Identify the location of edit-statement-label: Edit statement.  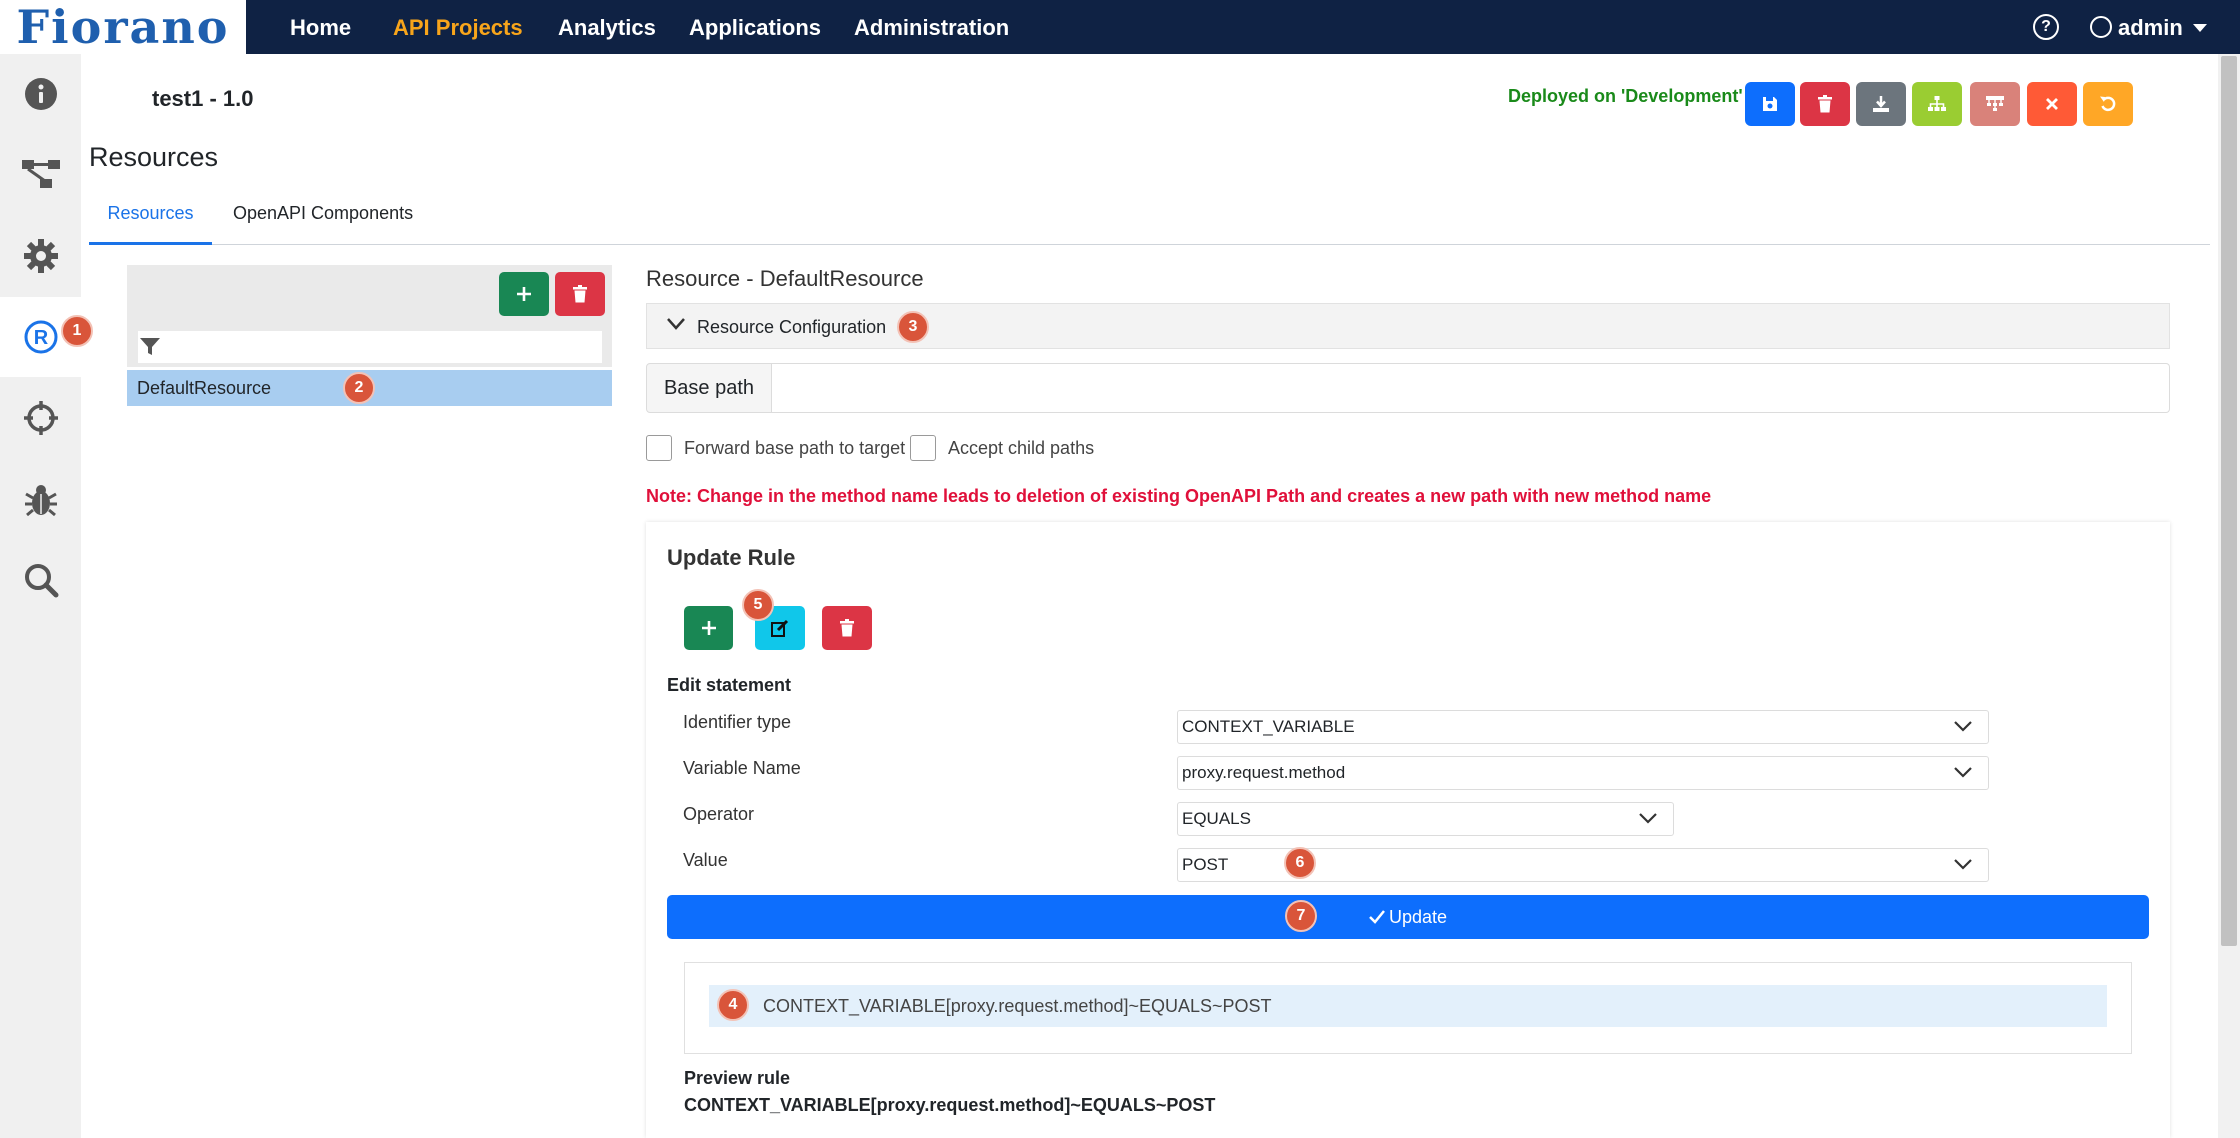
(729, 685).